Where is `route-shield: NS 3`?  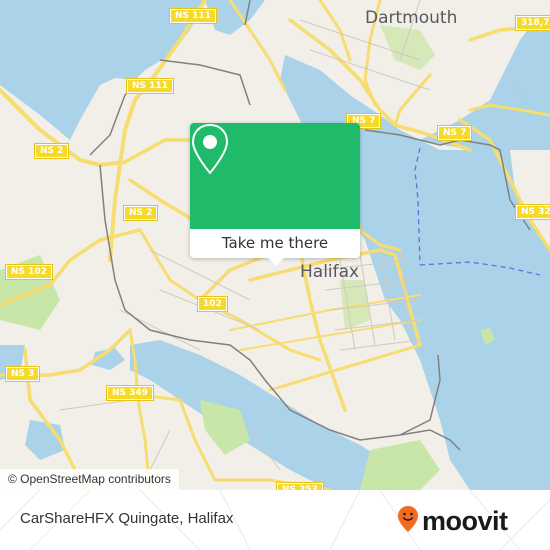 route-shield: NS 3 is located at coordinates (22, 374).